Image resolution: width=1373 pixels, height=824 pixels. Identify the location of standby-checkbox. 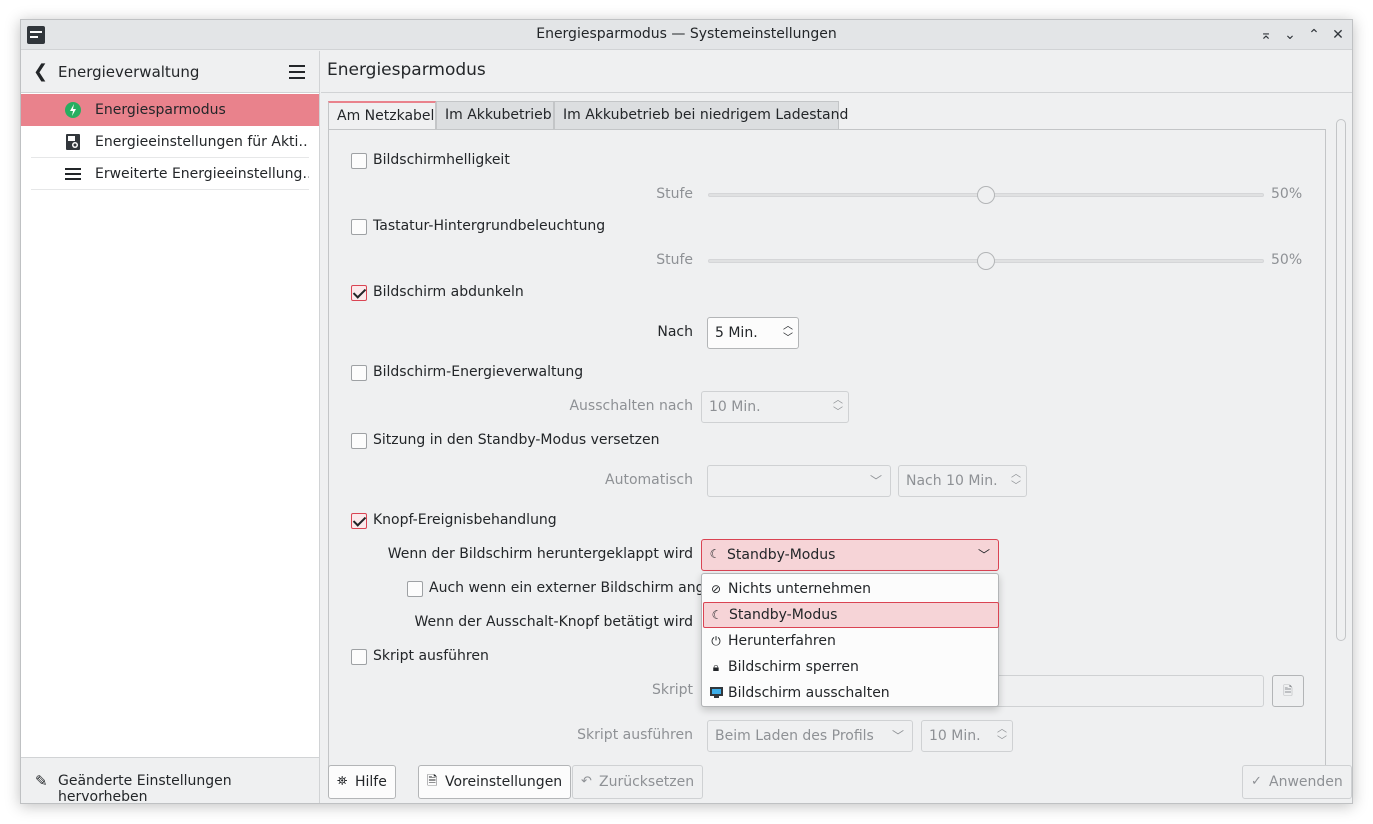
(359, 441).